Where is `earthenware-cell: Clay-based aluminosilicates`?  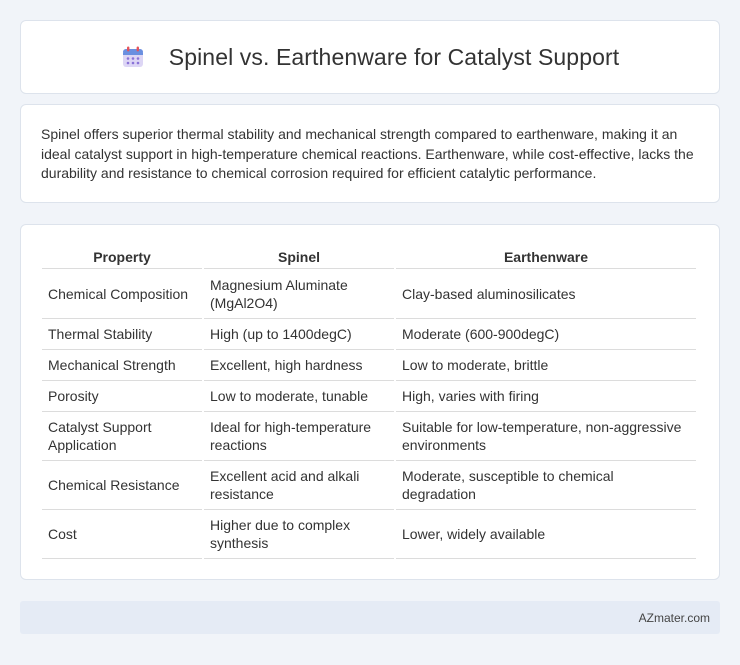 earthenware-cell: Clay-based aluminosilicates is located at coordinates (546, 294).